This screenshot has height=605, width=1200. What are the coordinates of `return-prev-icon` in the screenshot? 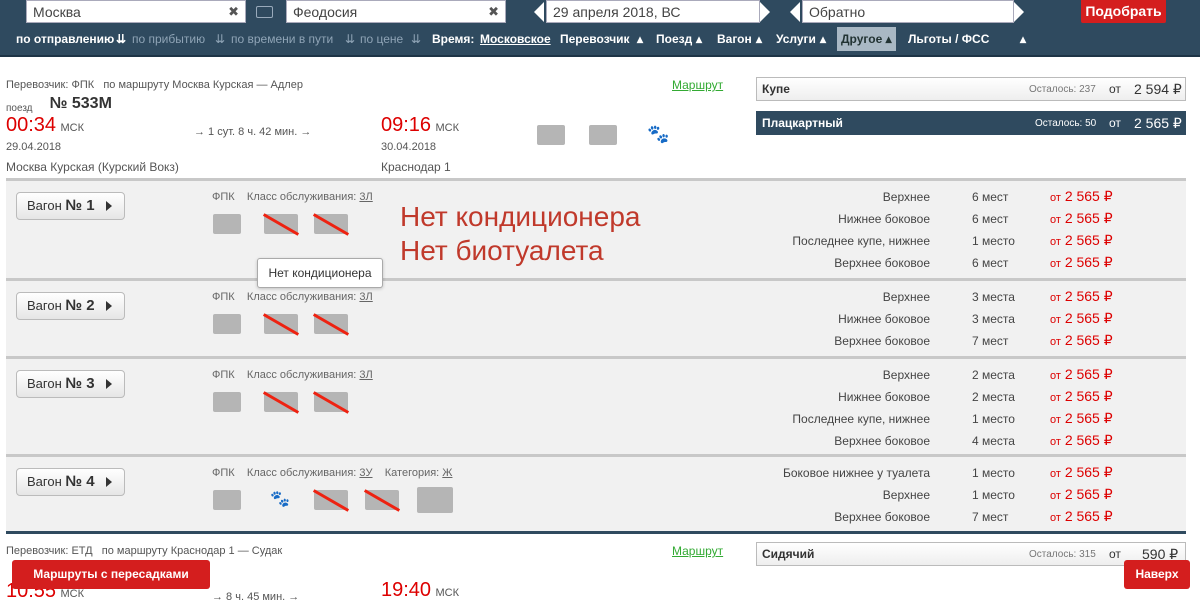 It's located at (795, 12).